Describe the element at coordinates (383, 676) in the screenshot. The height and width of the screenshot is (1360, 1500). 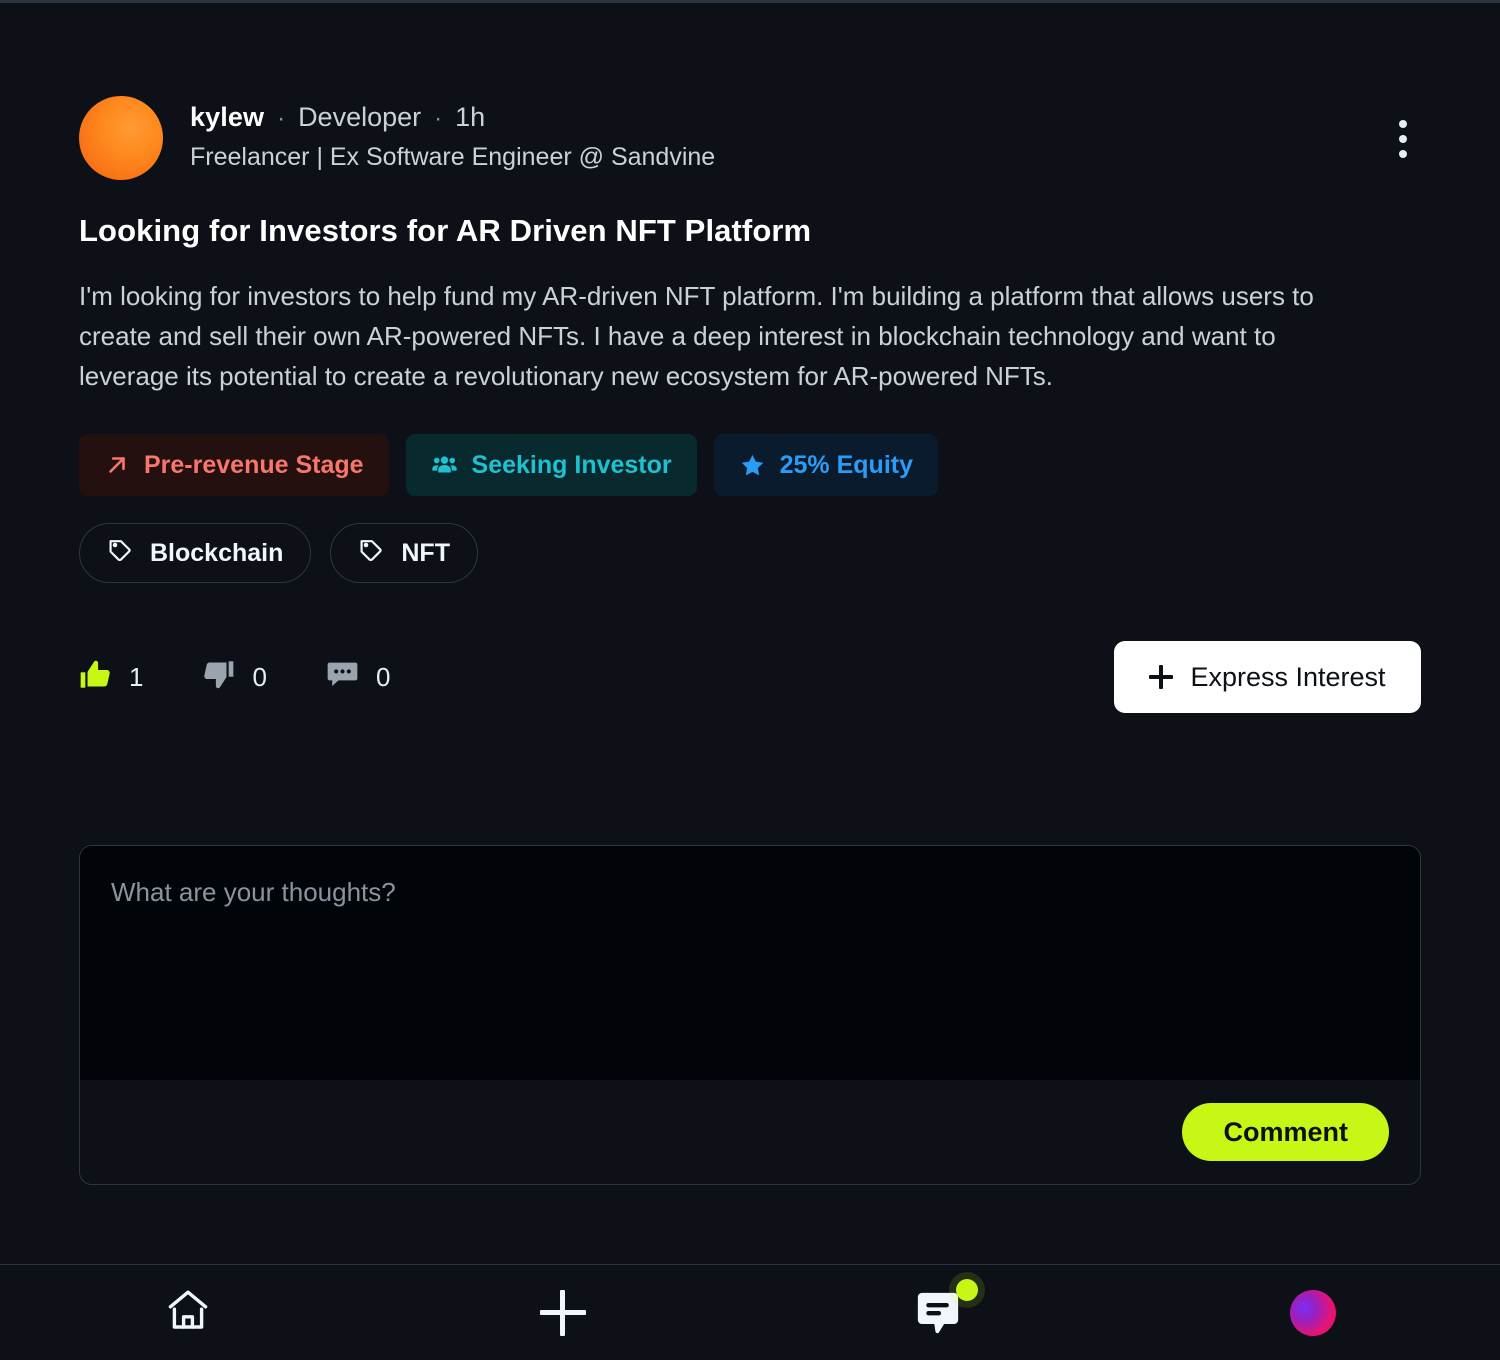
I see `comment-count: 0` at that location.